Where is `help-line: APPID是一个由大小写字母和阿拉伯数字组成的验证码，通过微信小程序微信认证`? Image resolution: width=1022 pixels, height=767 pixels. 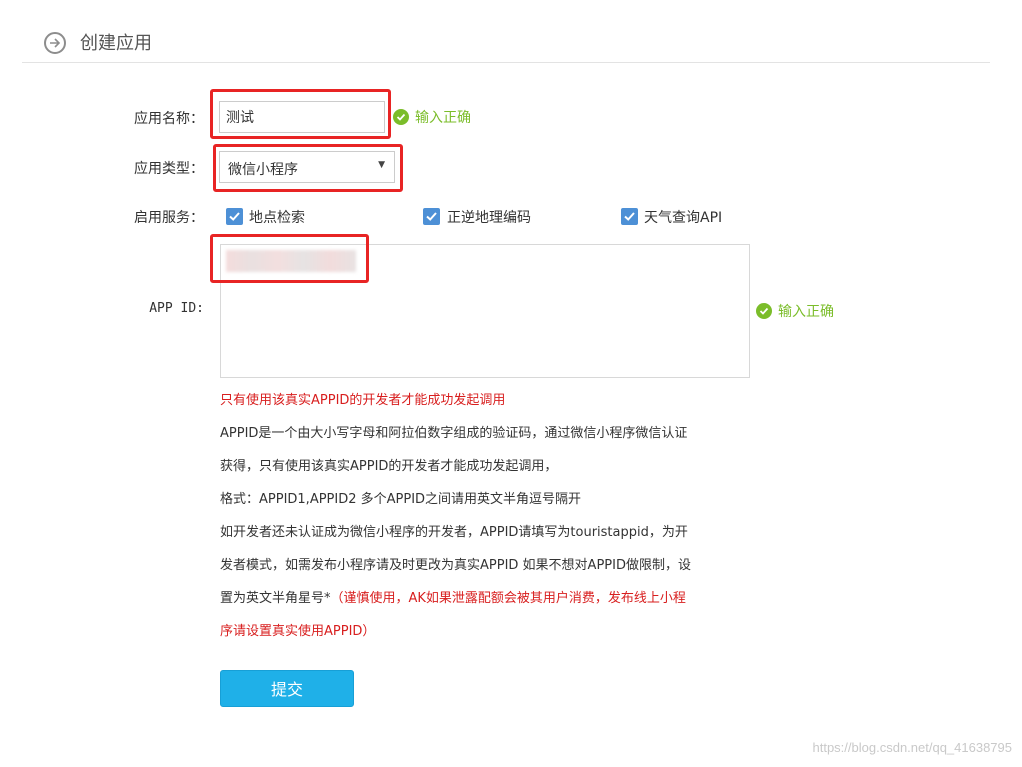
help-line: APPID是一个由大小写字母和阿拉伯数字组成的验证码，通过微信小程序微信认证 is located at coordinates (454, 433).